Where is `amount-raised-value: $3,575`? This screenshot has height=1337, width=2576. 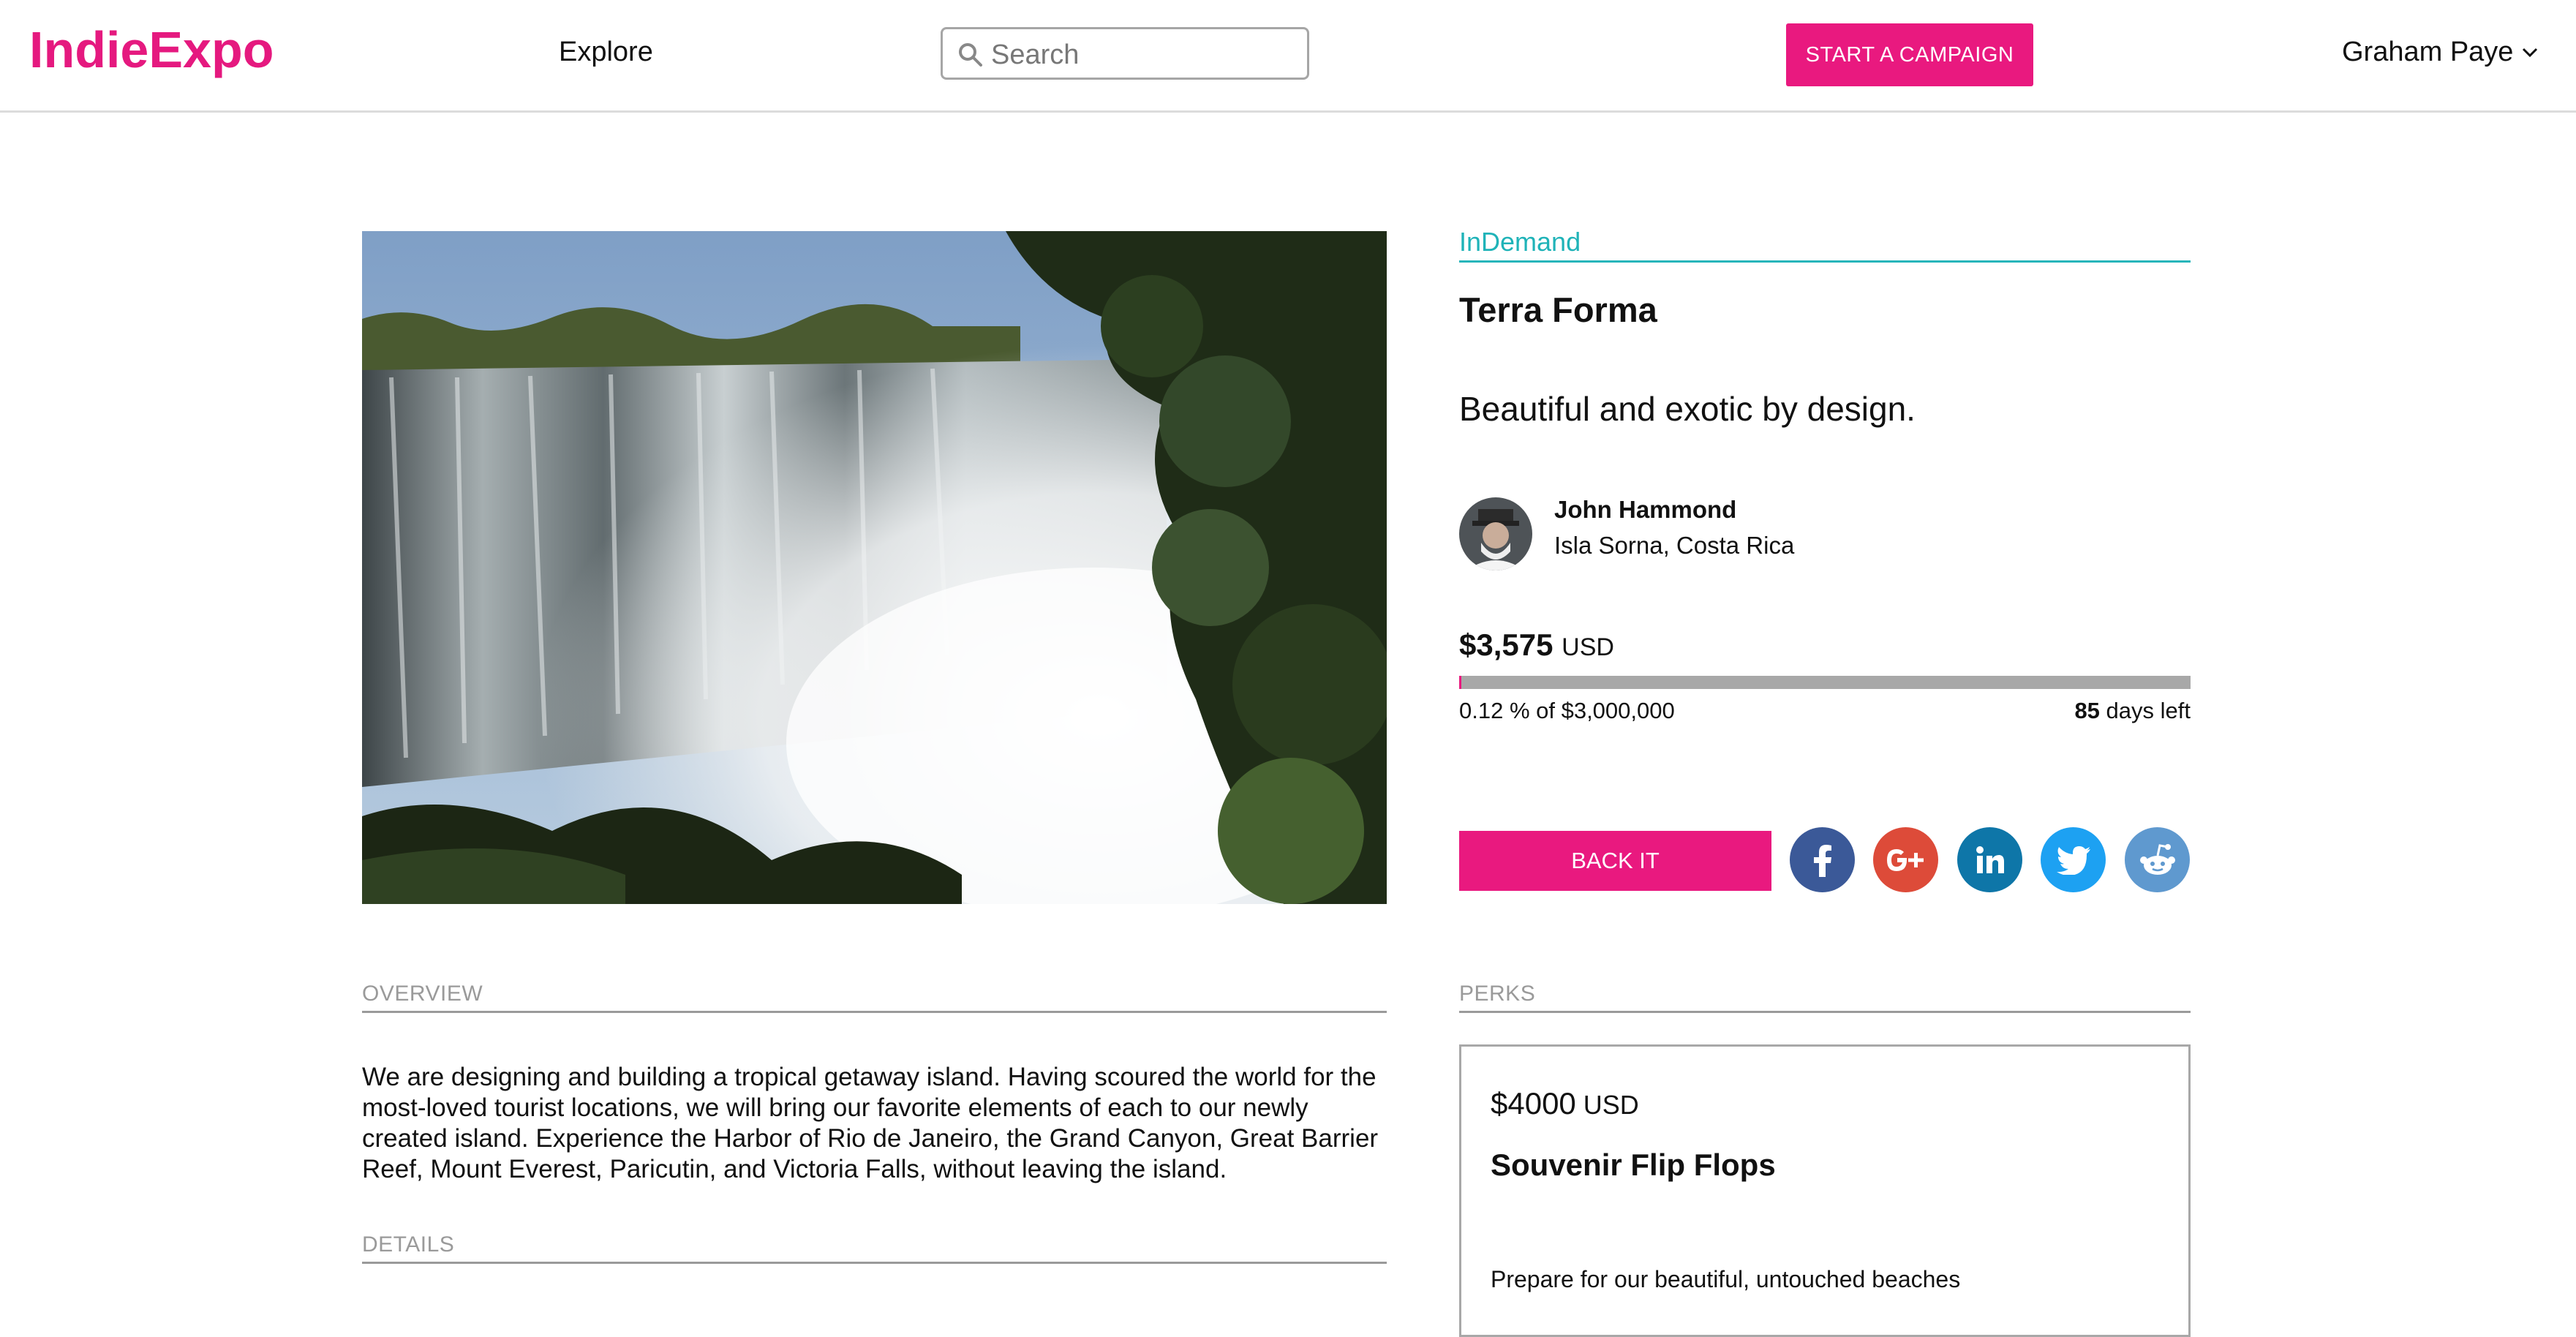
amount-raised-value: $3,575 is located at coordinates (1506, 645).